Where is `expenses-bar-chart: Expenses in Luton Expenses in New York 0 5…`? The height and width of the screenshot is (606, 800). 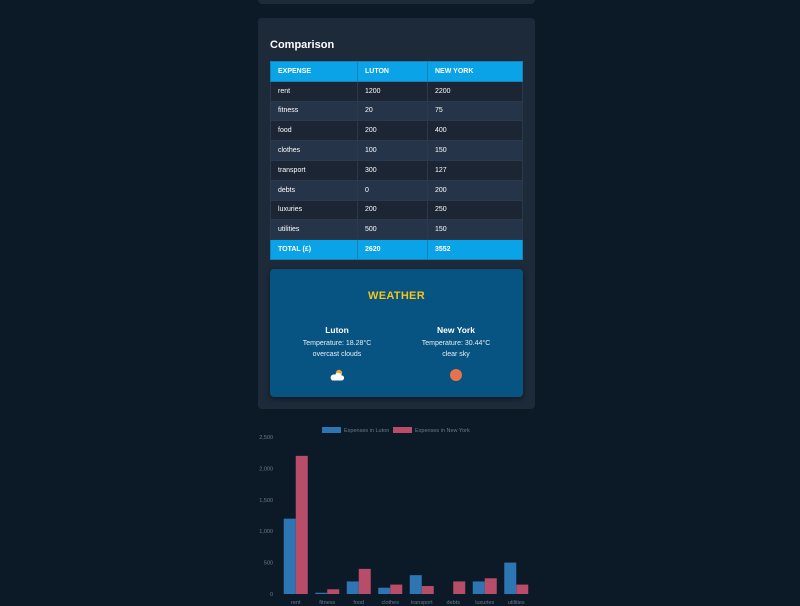 expenses-bar-chart: Expenses in Luton Expenses in New York 0 5… is located at coordinates (394, 516).